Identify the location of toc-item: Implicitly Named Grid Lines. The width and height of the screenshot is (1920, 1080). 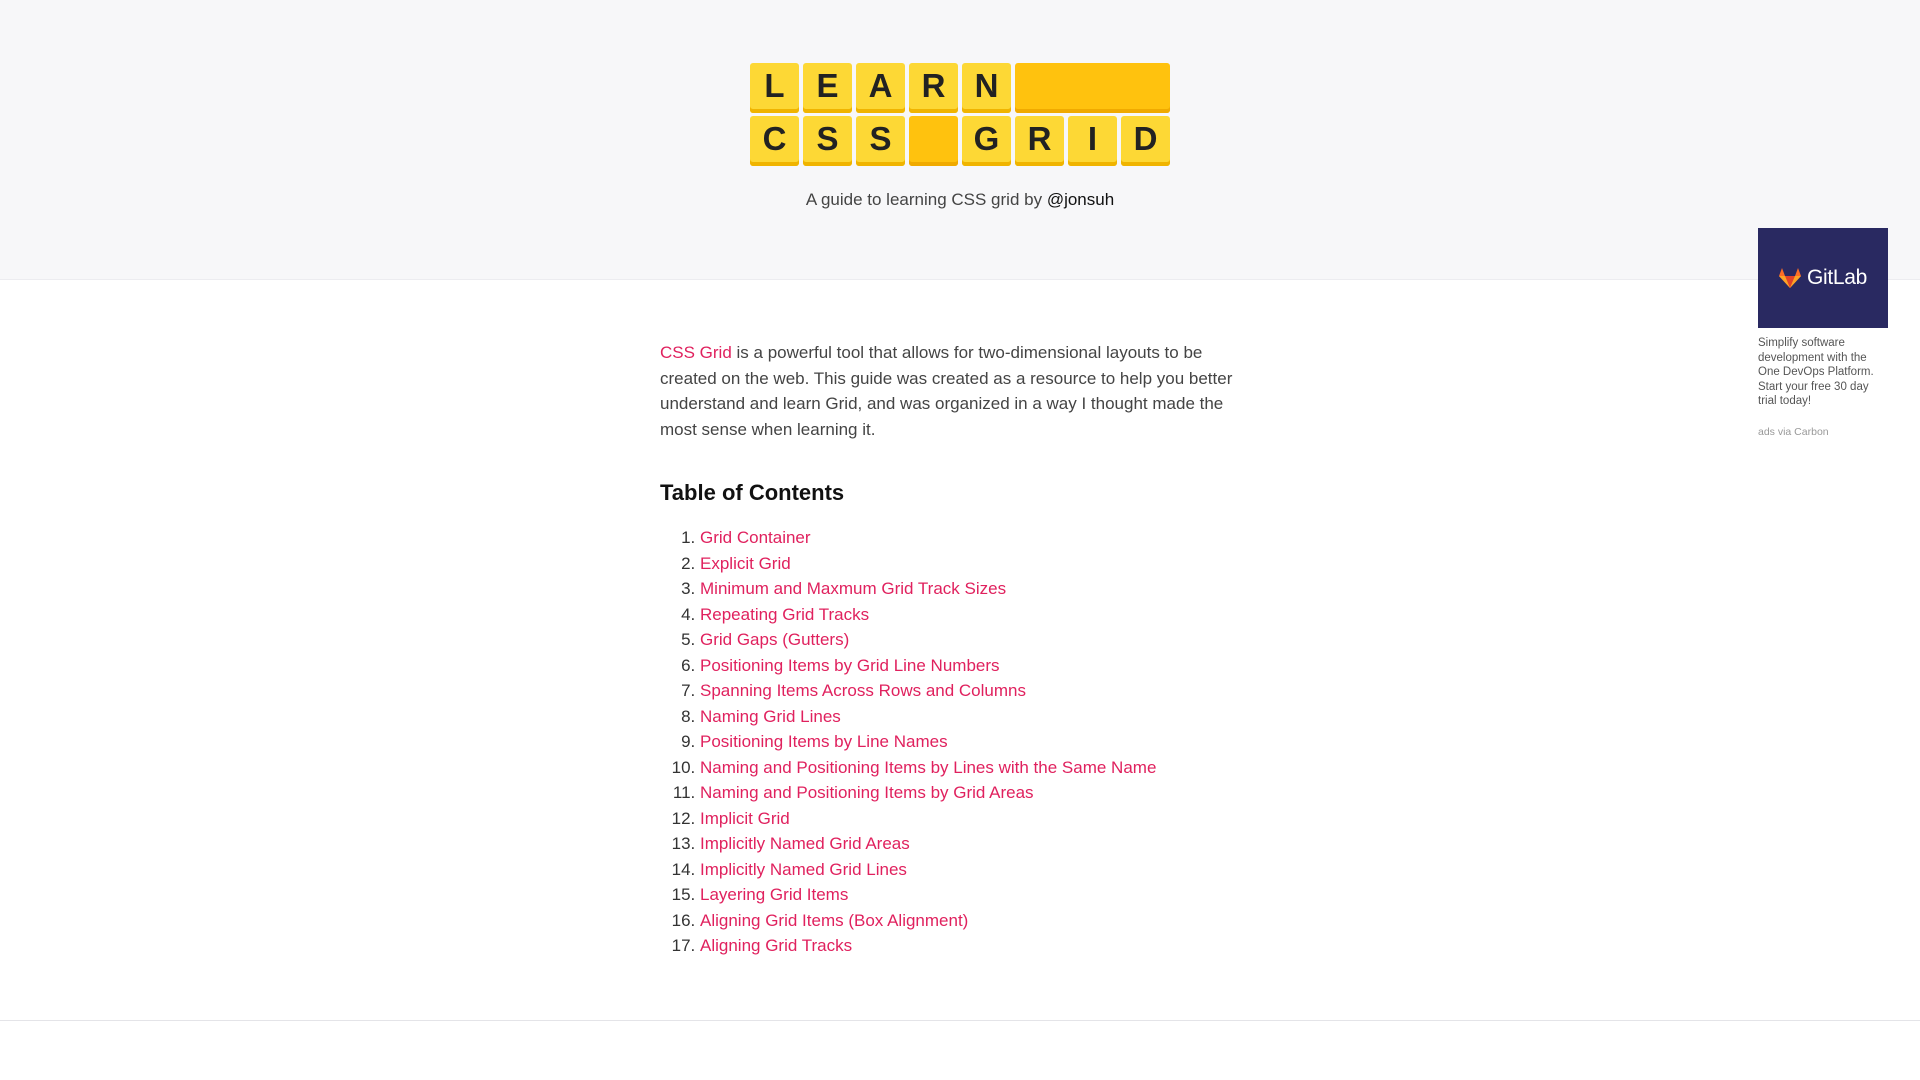
(975, 870).